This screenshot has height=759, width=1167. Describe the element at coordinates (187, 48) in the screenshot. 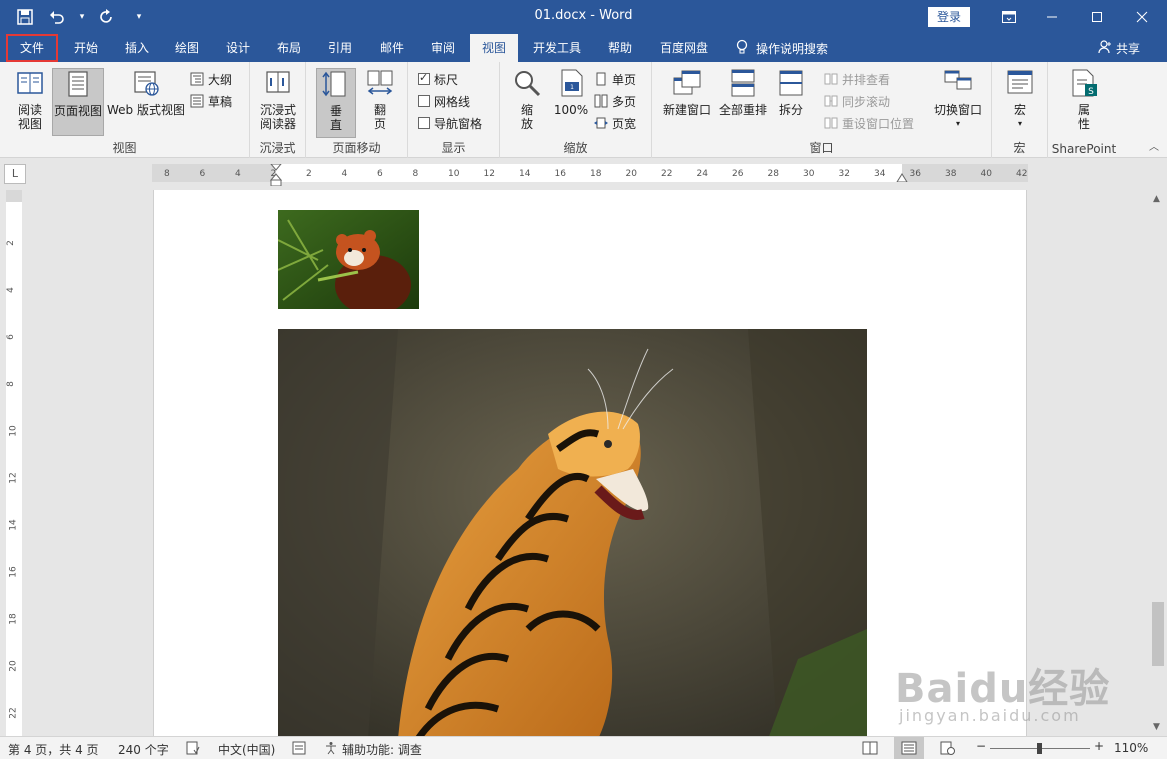

I see `tab-draw: 绘图` at that location.